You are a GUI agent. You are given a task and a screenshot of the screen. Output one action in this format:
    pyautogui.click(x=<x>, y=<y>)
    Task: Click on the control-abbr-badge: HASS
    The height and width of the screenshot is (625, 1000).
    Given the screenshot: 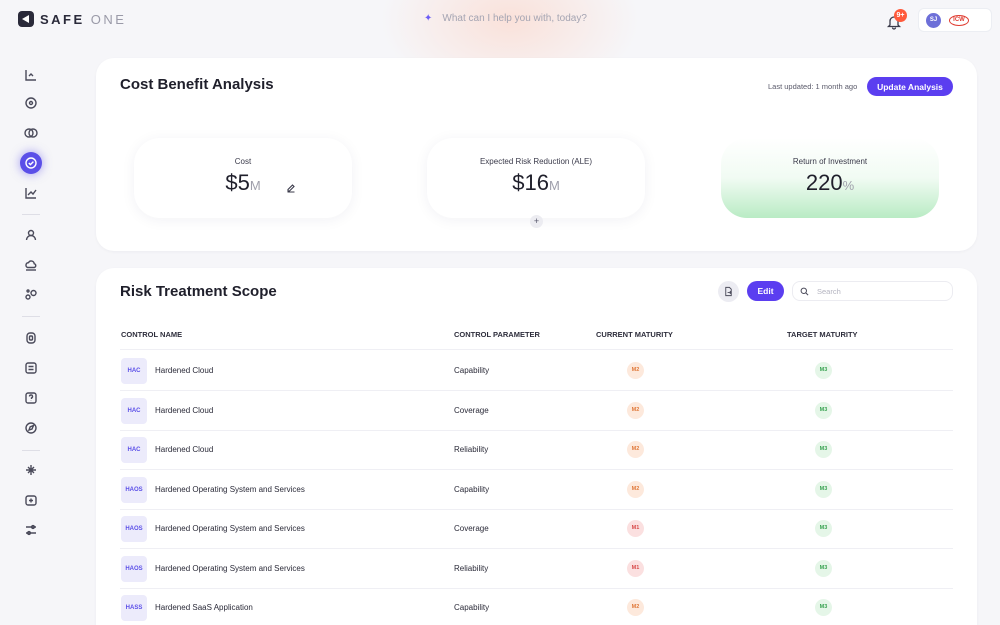 What is the action you would take?
    pyautogui.click(x=134, y=608)
    